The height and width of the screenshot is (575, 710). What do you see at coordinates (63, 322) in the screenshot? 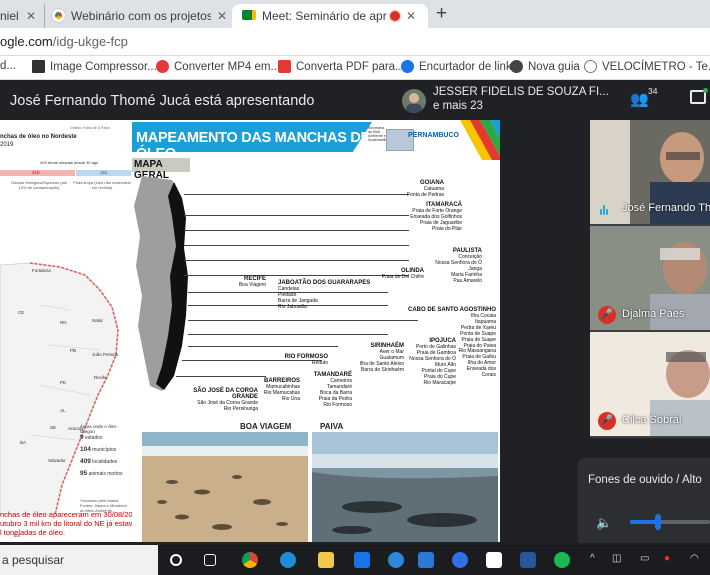
I see `state-label: RN` at bounding box center [63, 322].